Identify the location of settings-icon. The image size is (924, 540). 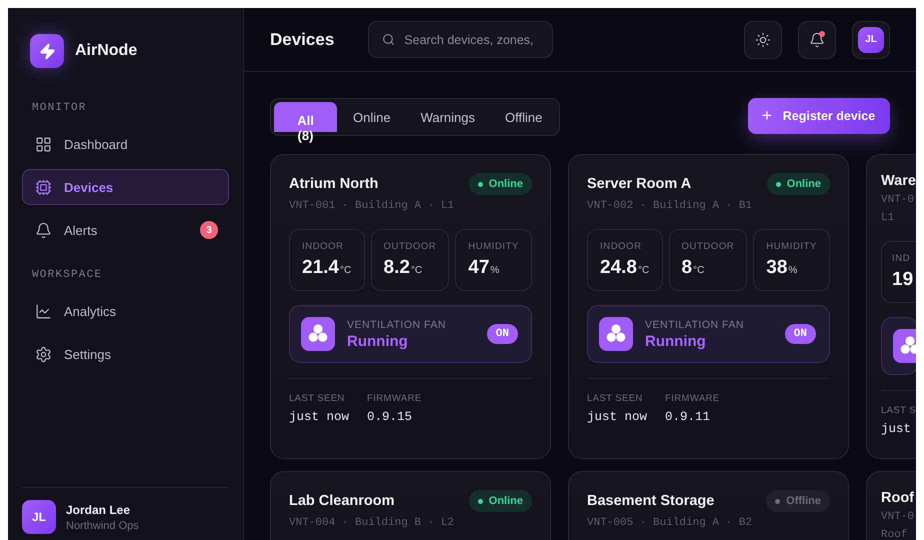
(43, 354).